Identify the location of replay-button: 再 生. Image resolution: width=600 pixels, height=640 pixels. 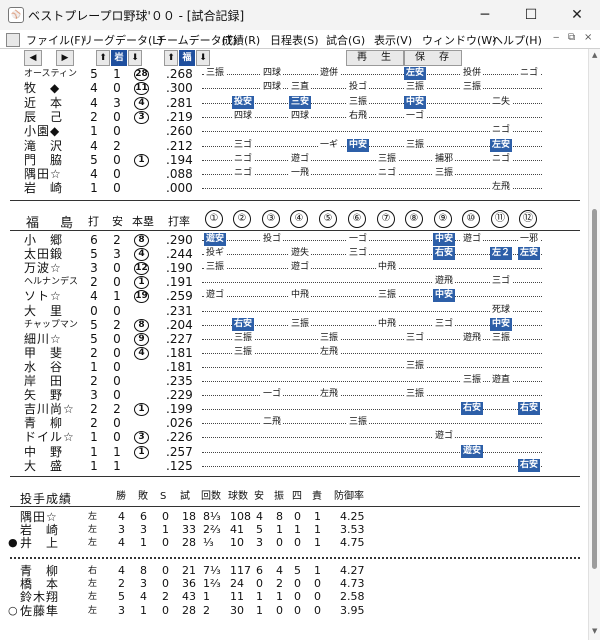
(375, 58).